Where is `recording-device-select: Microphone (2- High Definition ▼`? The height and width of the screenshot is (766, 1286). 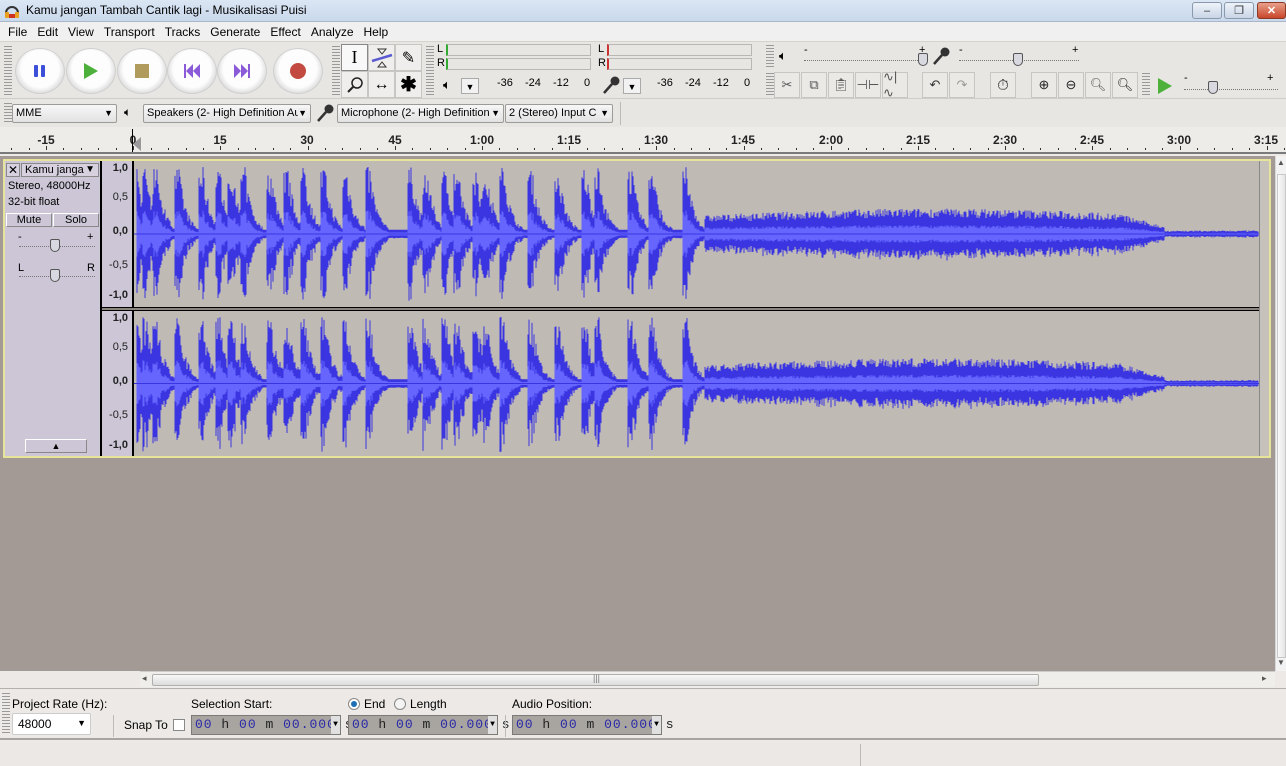 recording-device-select: Microphone (2- High Definition ▼ is located at coordinates (420, 113).